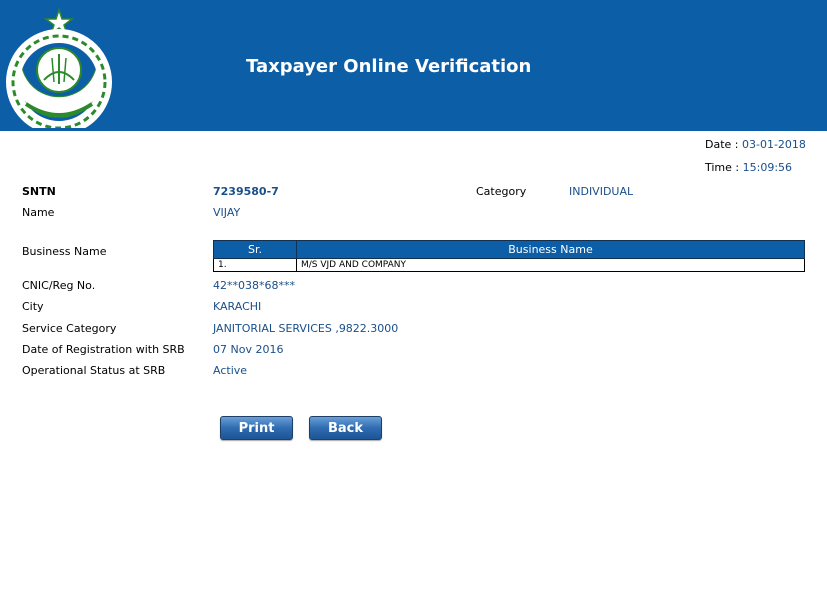 This screenshot has height=603, width=827. What do you see at coordinates (227, 212) in the screenshot?
I see `name-value: VIJAY` at bounding box center [227, 212].